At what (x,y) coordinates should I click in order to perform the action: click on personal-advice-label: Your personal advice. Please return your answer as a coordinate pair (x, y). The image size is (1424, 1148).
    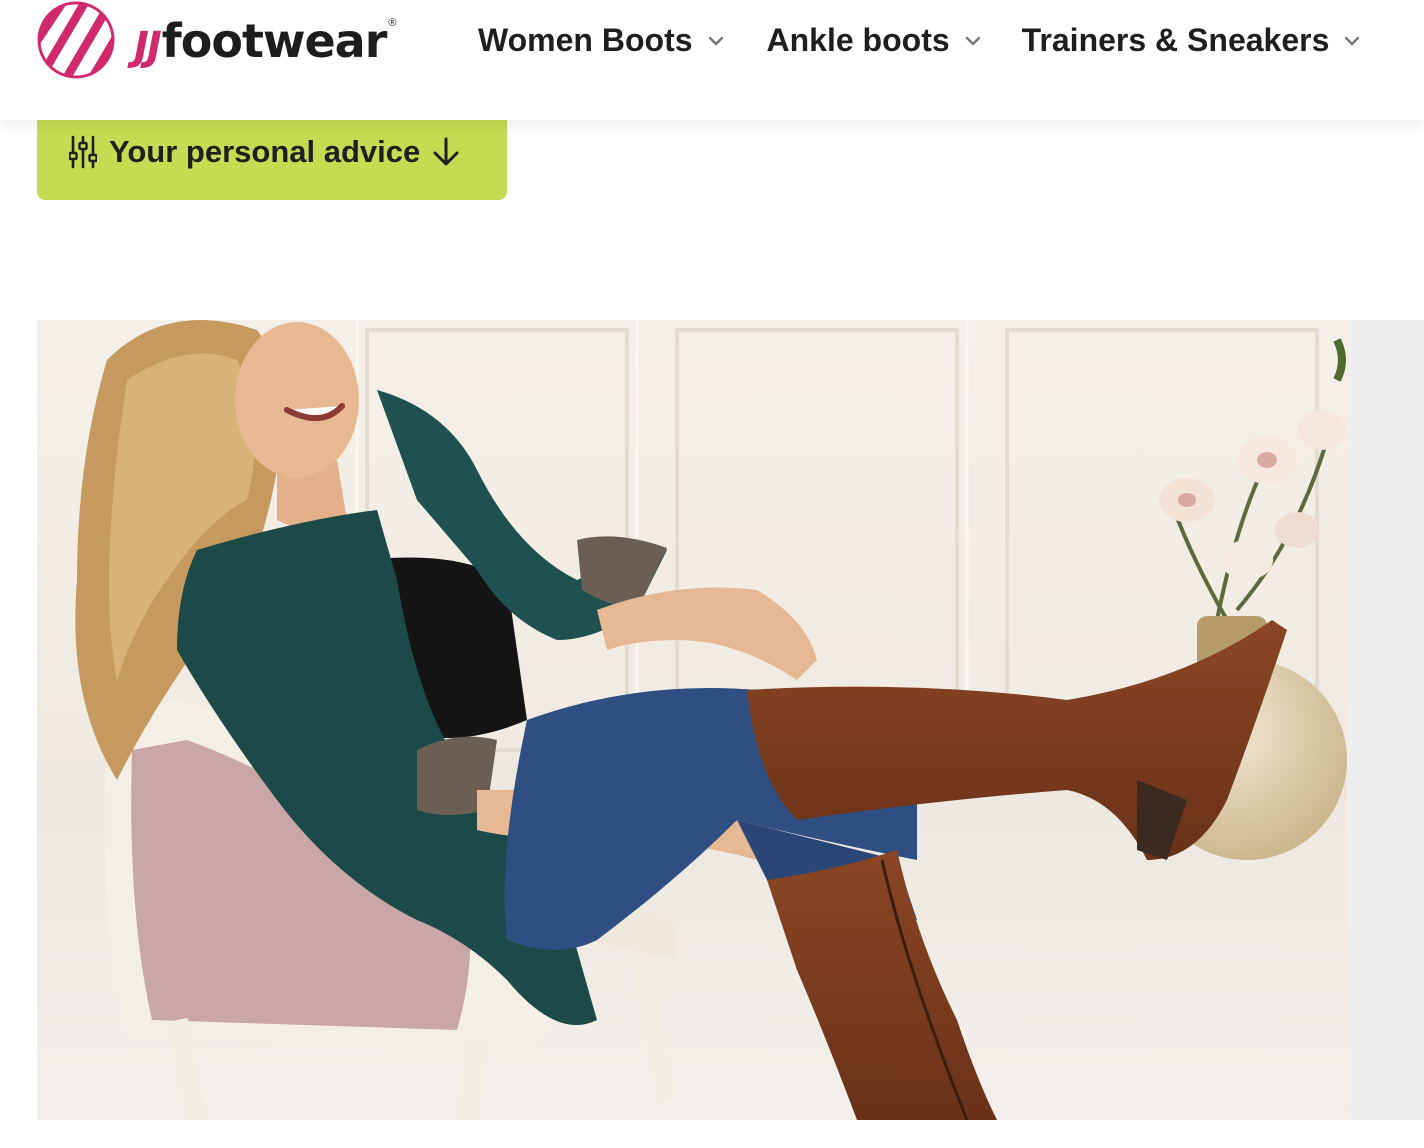
    Looking at the image, I should click on (265, 151).